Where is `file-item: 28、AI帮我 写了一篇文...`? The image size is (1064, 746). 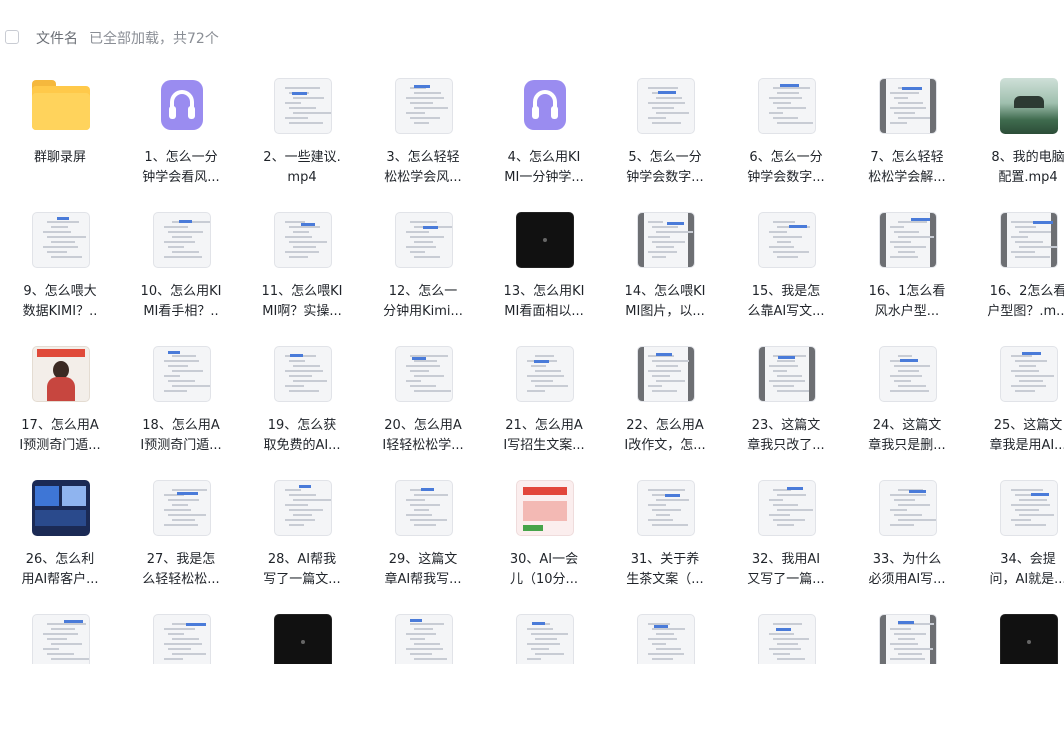 file-item: 28、AI帮我 写了一篇文... is located at coordinates (302, 545).